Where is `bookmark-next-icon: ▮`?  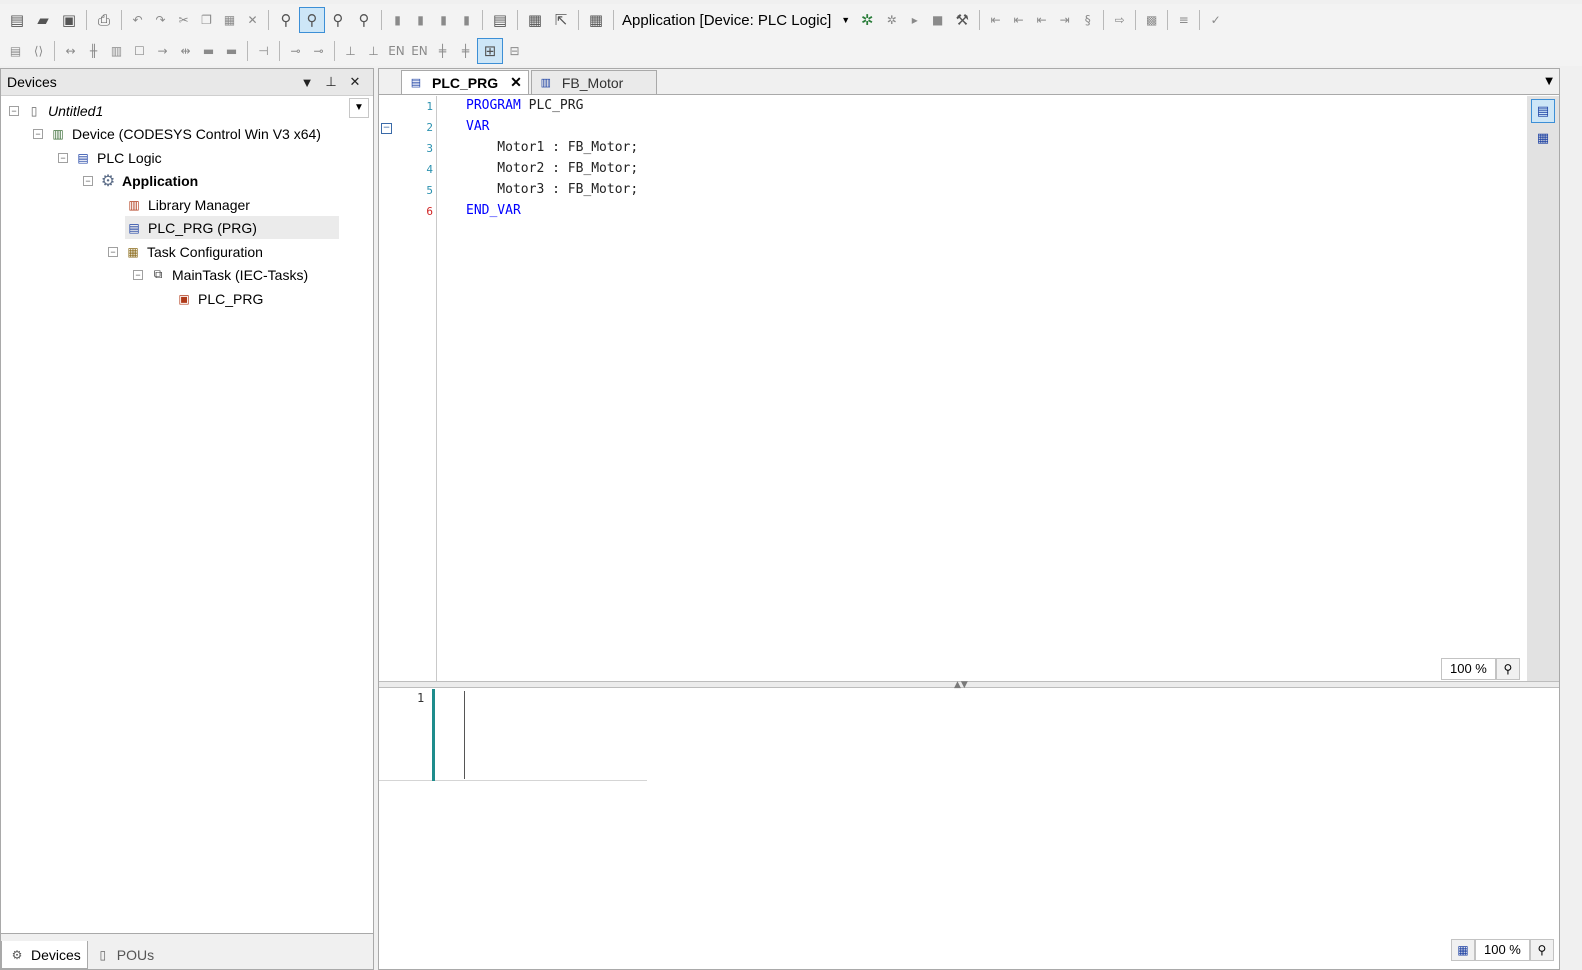 bookmark-next-icon: ▮ is located at coordinates (443, 20).